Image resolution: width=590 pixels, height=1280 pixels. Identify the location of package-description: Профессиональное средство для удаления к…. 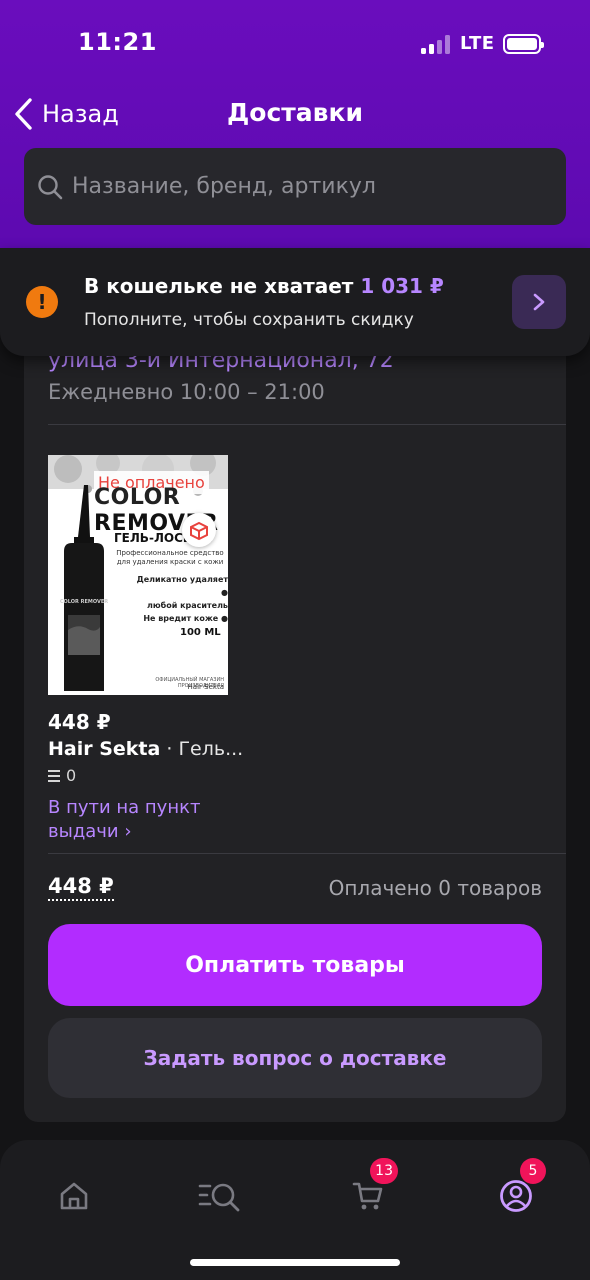
(170, 557).